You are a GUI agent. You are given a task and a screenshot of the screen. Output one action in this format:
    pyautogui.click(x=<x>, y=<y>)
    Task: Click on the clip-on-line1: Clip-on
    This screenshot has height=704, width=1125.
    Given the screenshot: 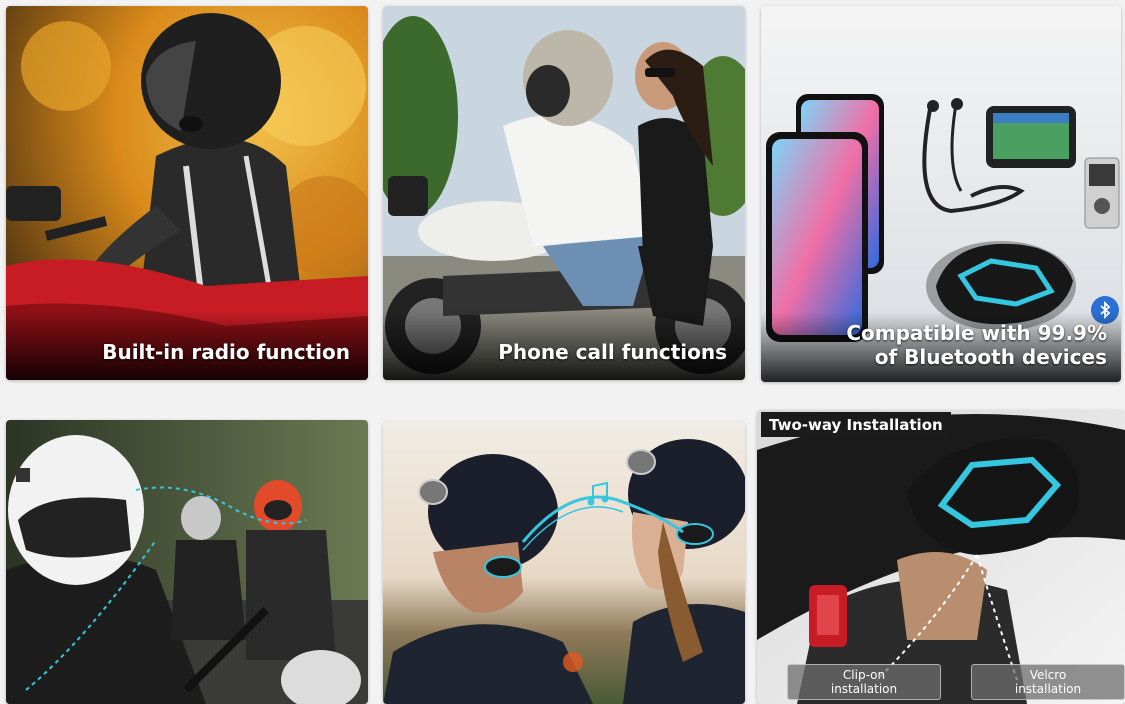 What is the action you would take?
    pyautogui.click(x=864, y=675)
    